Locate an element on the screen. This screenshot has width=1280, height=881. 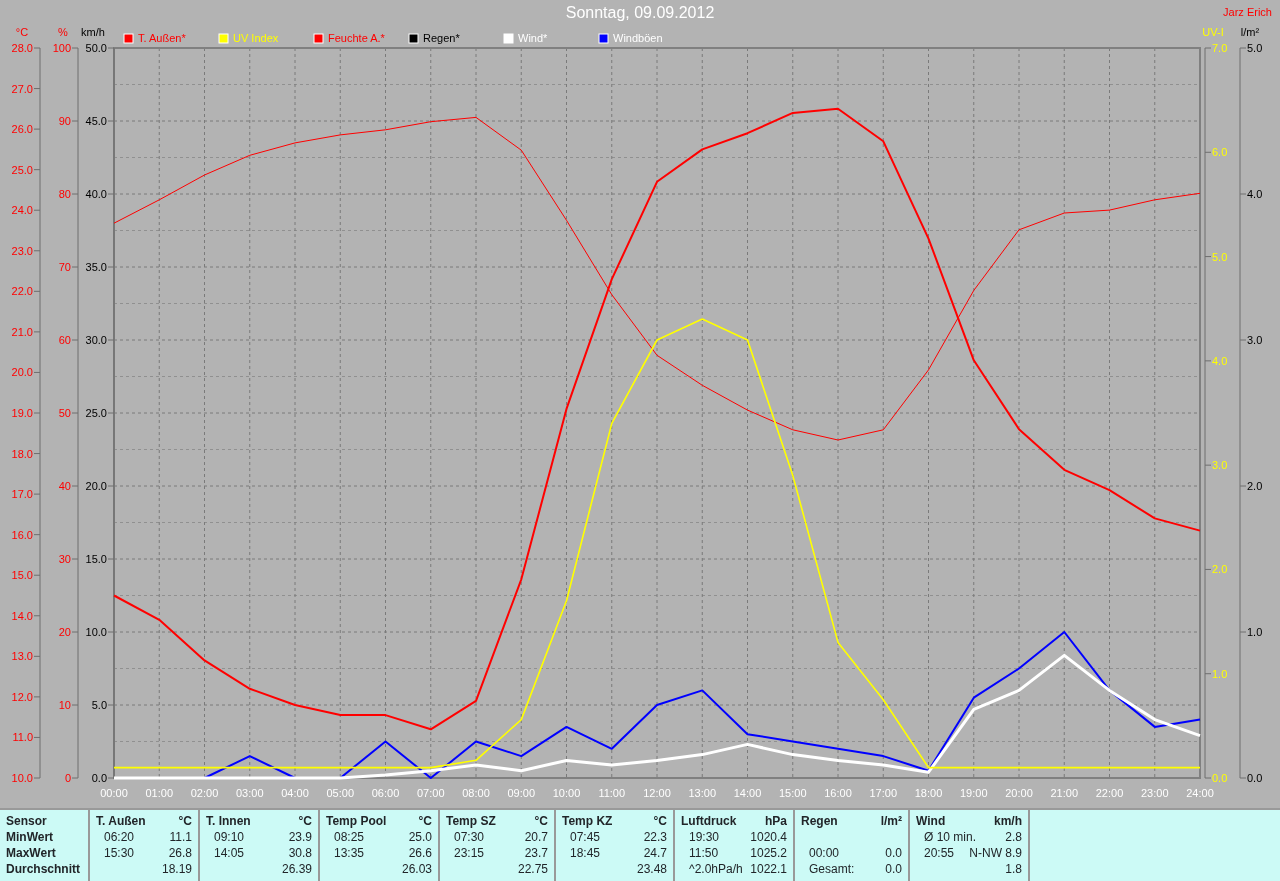
stat-value: 26.03 is located at coordinates (416, 869).